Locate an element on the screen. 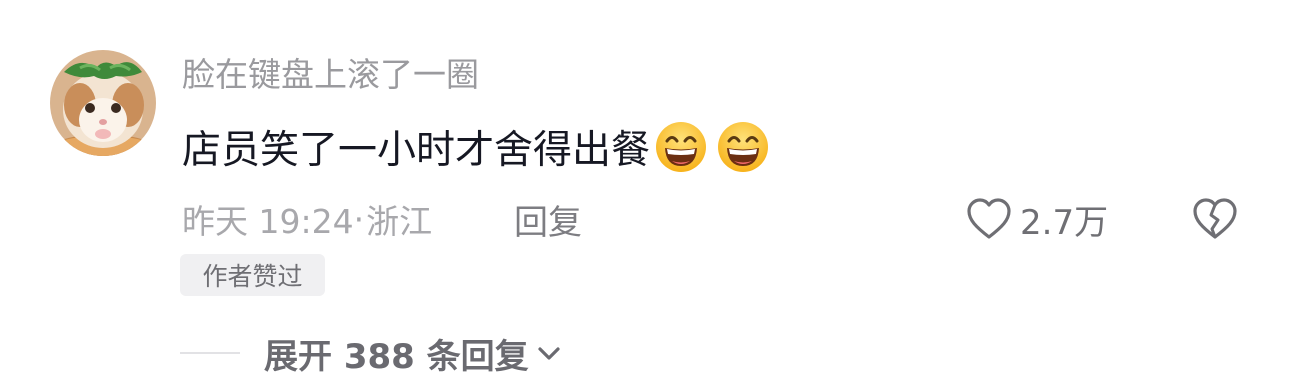 The height and width of the screenshot is (390, 1290). expand-divider is located at coordinates (210, 353).